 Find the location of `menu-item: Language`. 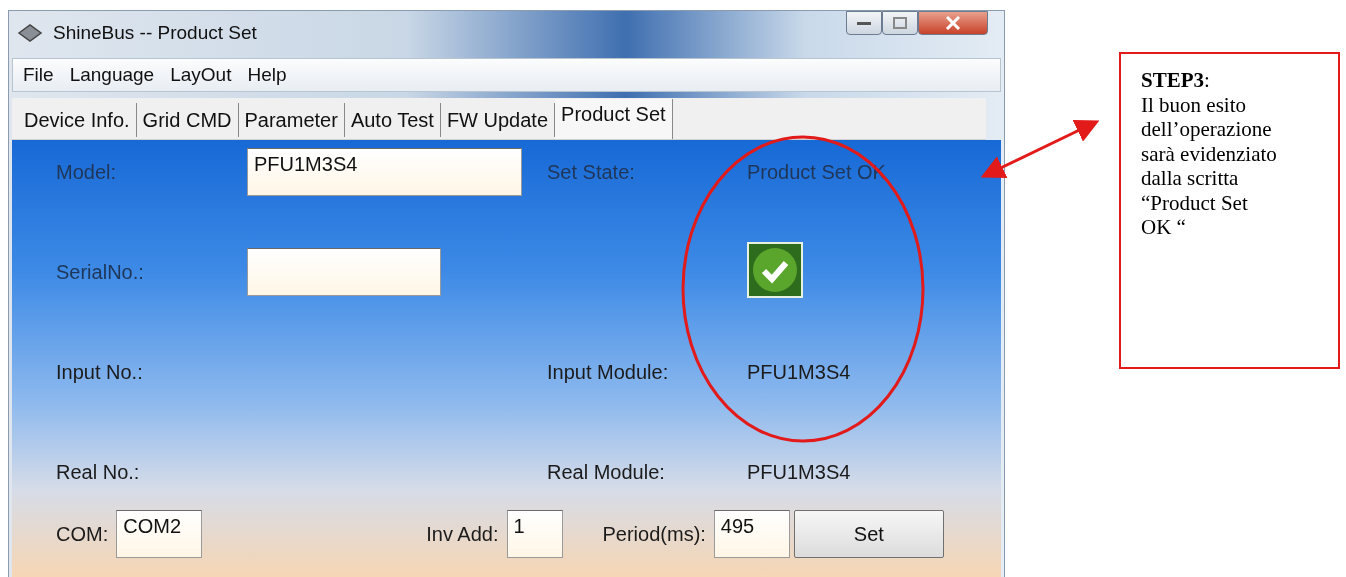

menu-item: Language is located at coordinates (112, 75).